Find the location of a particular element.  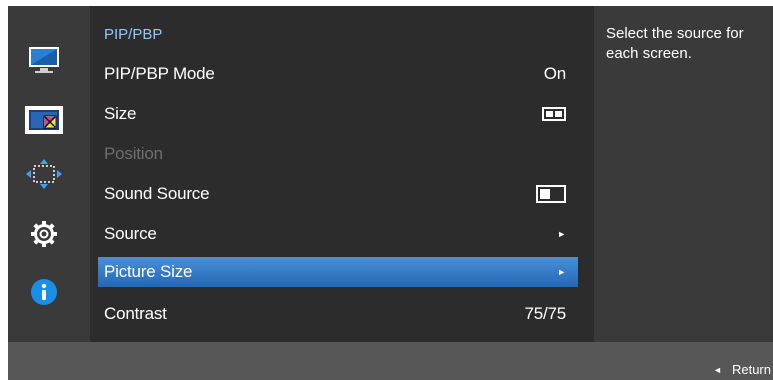

menu-item-source: Source ► is located at coordinates (341, 234).